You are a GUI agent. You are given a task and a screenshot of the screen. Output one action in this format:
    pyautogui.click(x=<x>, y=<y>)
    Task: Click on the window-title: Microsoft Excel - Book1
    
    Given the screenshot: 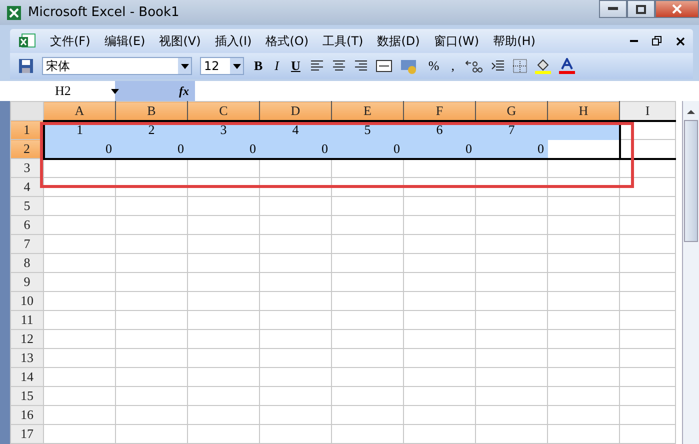 What is the action you would take?
    pyautogui.click(x=104, y=12)
    